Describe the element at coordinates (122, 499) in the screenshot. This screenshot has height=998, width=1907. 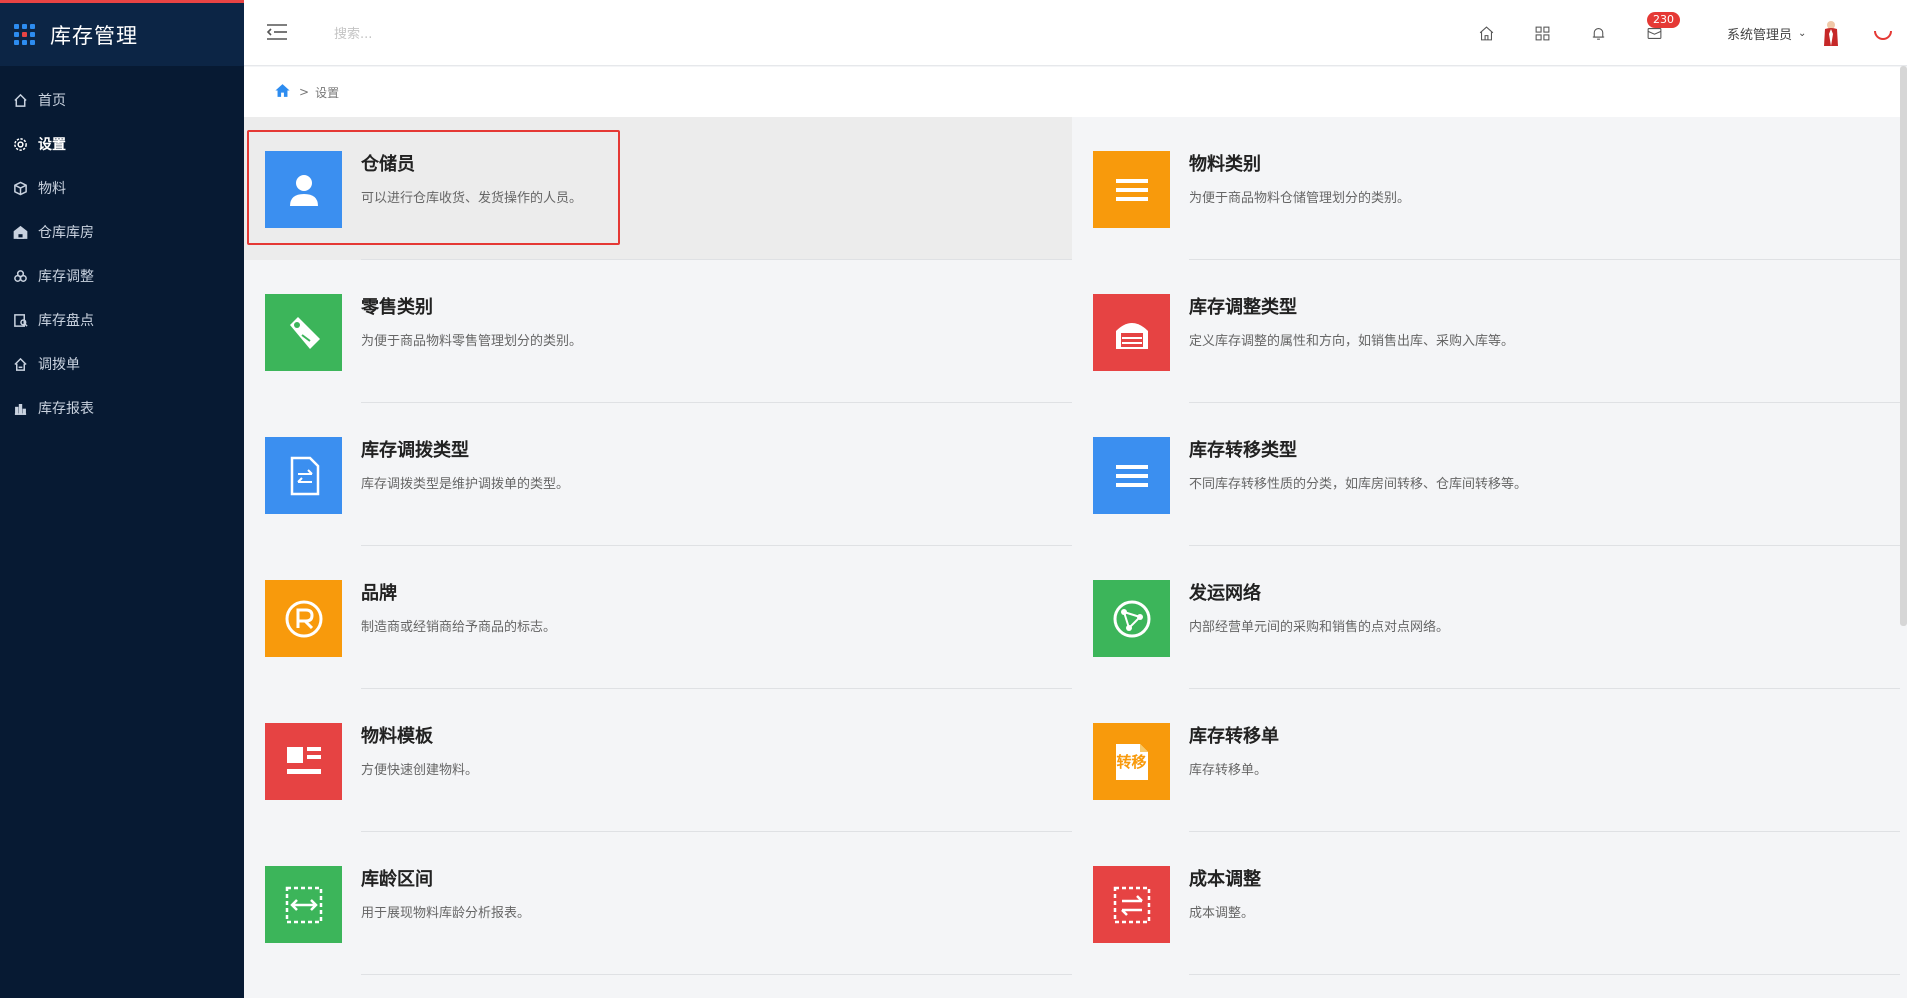
I see `sidebar: 库存管理 首页设置物料仓库库房库存调整库存盘点调拨单库存报表` at that location.